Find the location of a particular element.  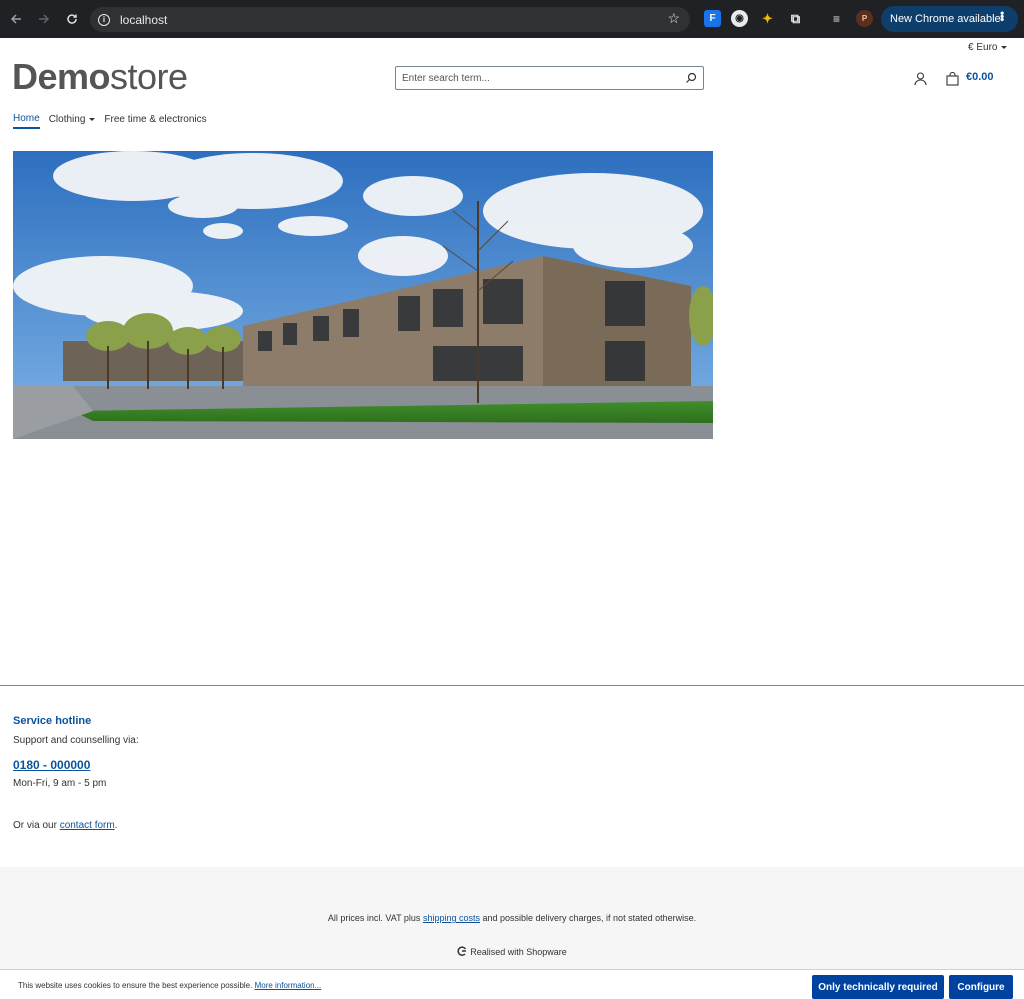

media-queue-icon: ≡ is located at coordinates (836, 18).